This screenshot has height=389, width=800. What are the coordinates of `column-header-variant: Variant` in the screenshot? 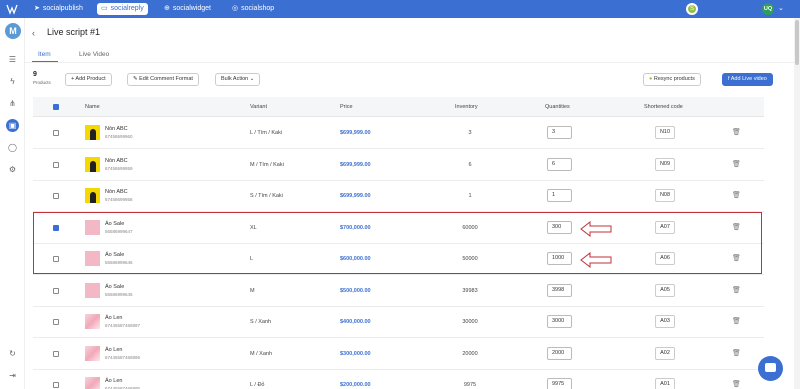 It's located at (258, 107).